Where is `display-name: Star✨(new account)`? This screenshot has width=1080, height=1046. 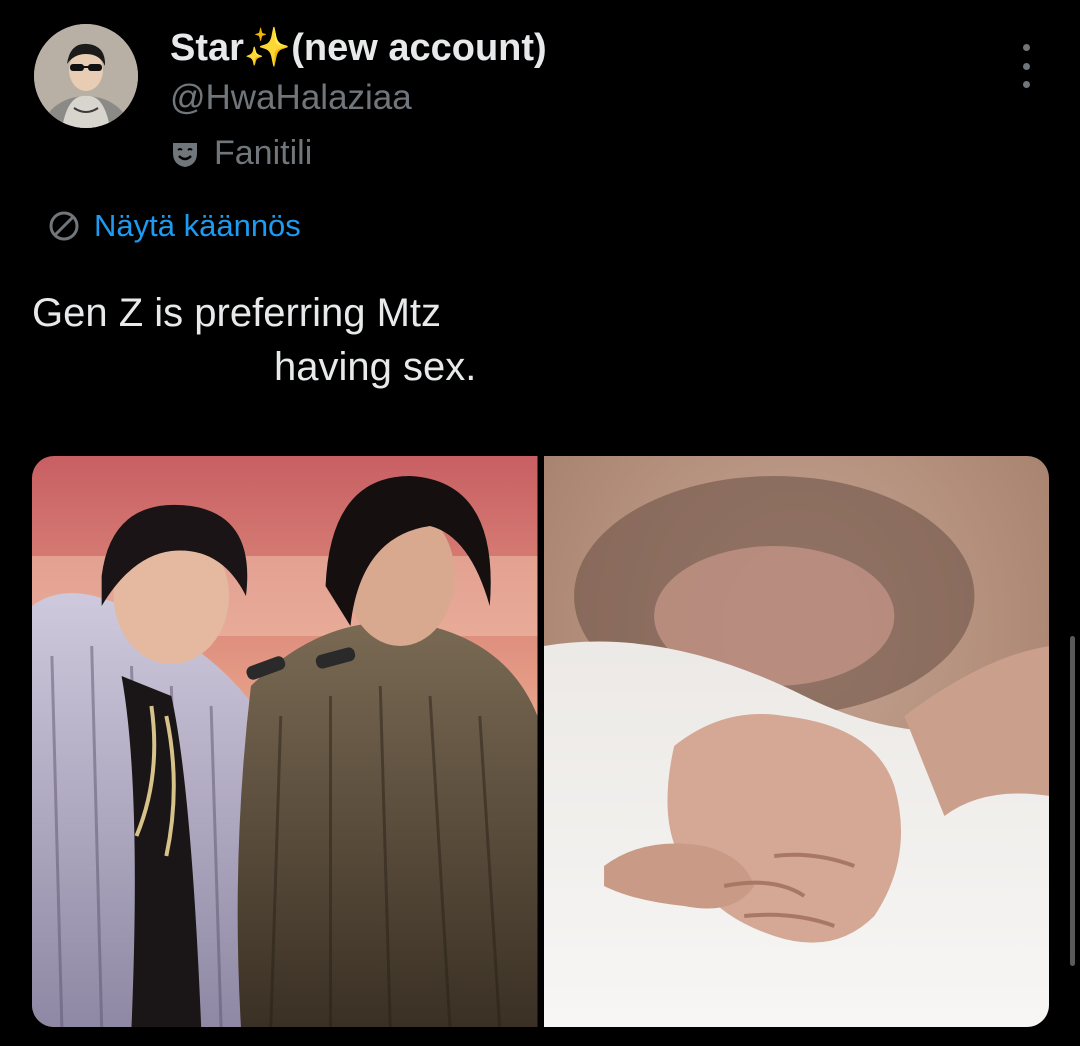
display-name: Star✨(new account) is located at coordinates (358, 48).